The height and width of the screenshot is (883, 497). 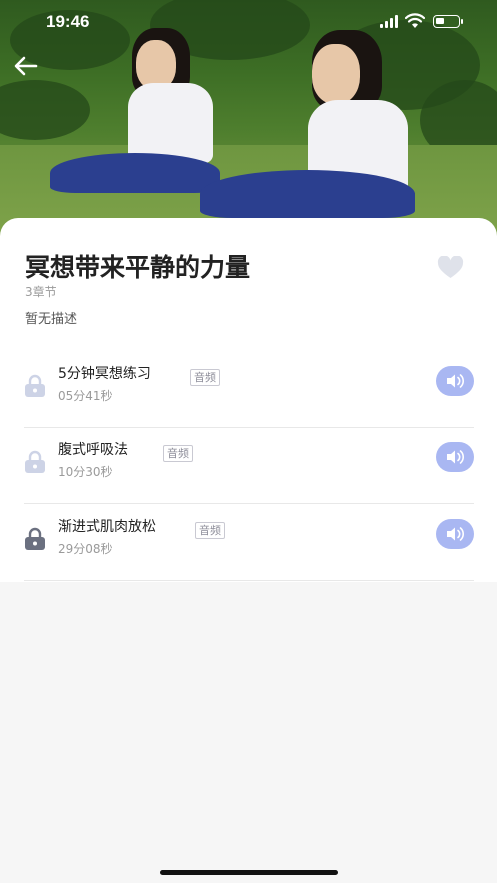 What do you see at coordinates (249, 543) in the screenshot?
I see `lesson-item: 渐进式肌肉放松 29分08秒 音频` at bounding box center [249, 543].